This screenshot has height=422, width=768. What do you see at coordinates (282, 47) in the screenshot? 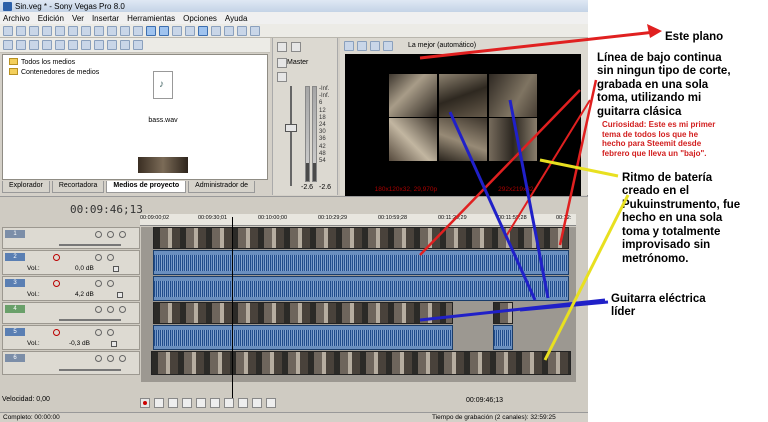
I see `mixer-props-icon` at bounding box center [282, 47].